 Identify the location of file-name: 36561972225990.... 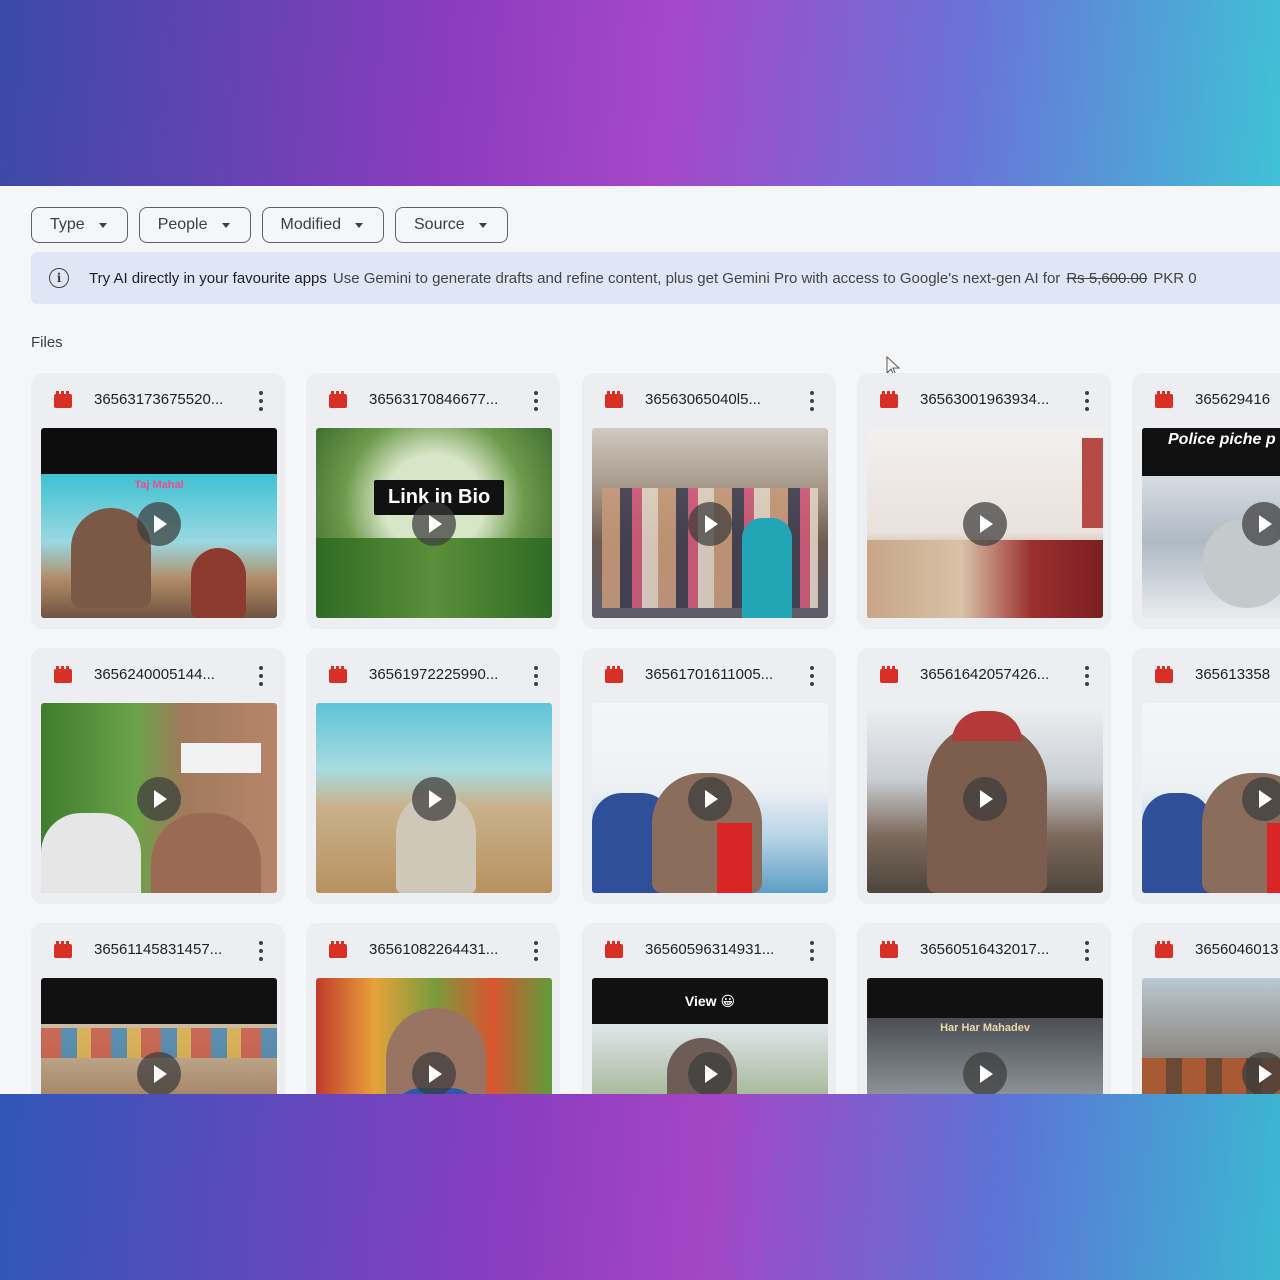
(434, 674).